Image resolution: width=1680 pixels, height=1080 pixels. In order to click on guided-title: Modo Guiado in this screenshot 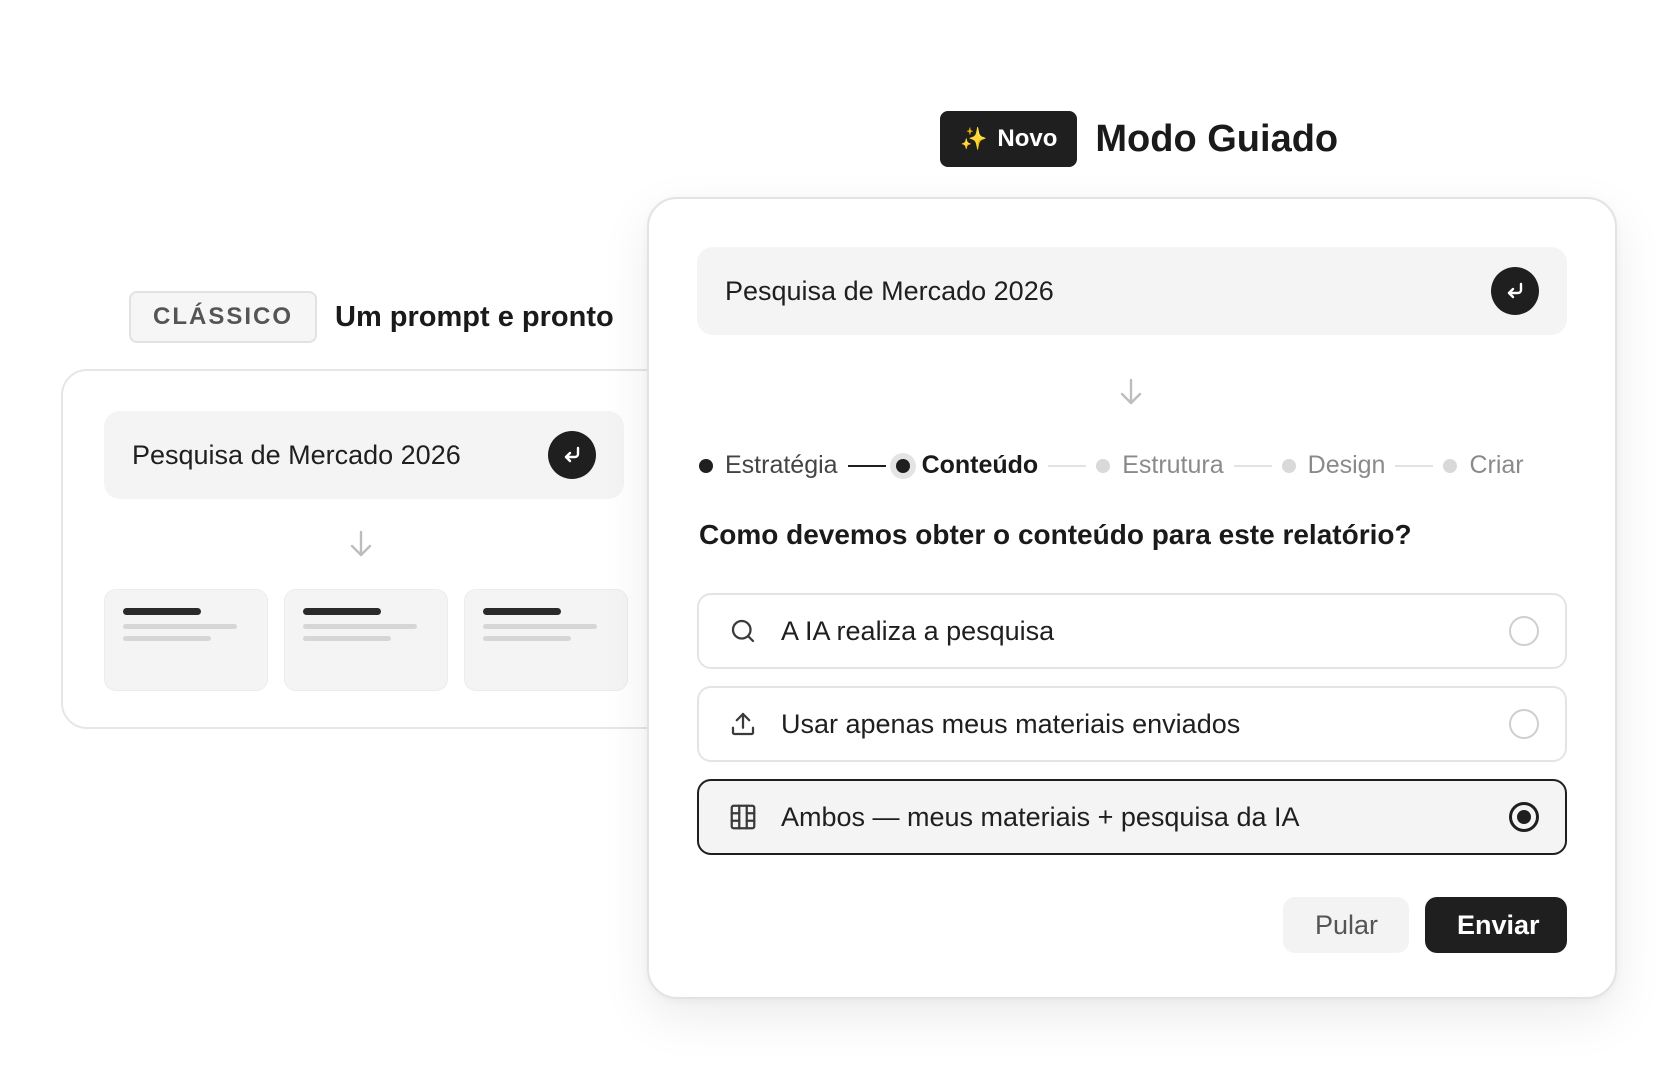, I will do `click(1217, 138)`.